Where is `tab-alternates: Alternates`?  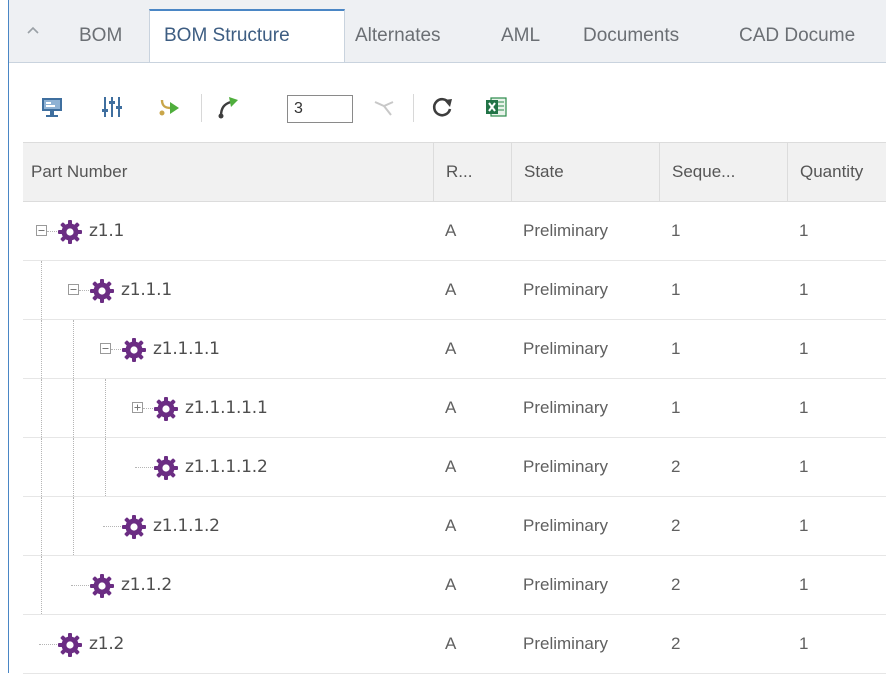
tab-alternates: Alternates is located at coordinates (398, 36).